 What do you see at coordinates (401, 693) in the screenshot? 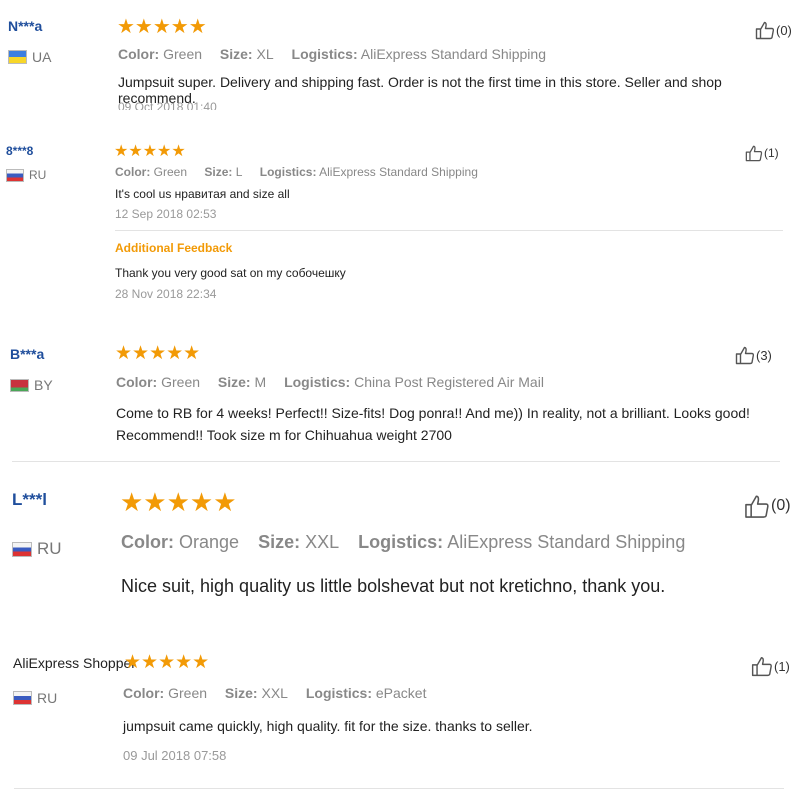
I see `logistics-value: ePacket` at bounding box center [401, 693].